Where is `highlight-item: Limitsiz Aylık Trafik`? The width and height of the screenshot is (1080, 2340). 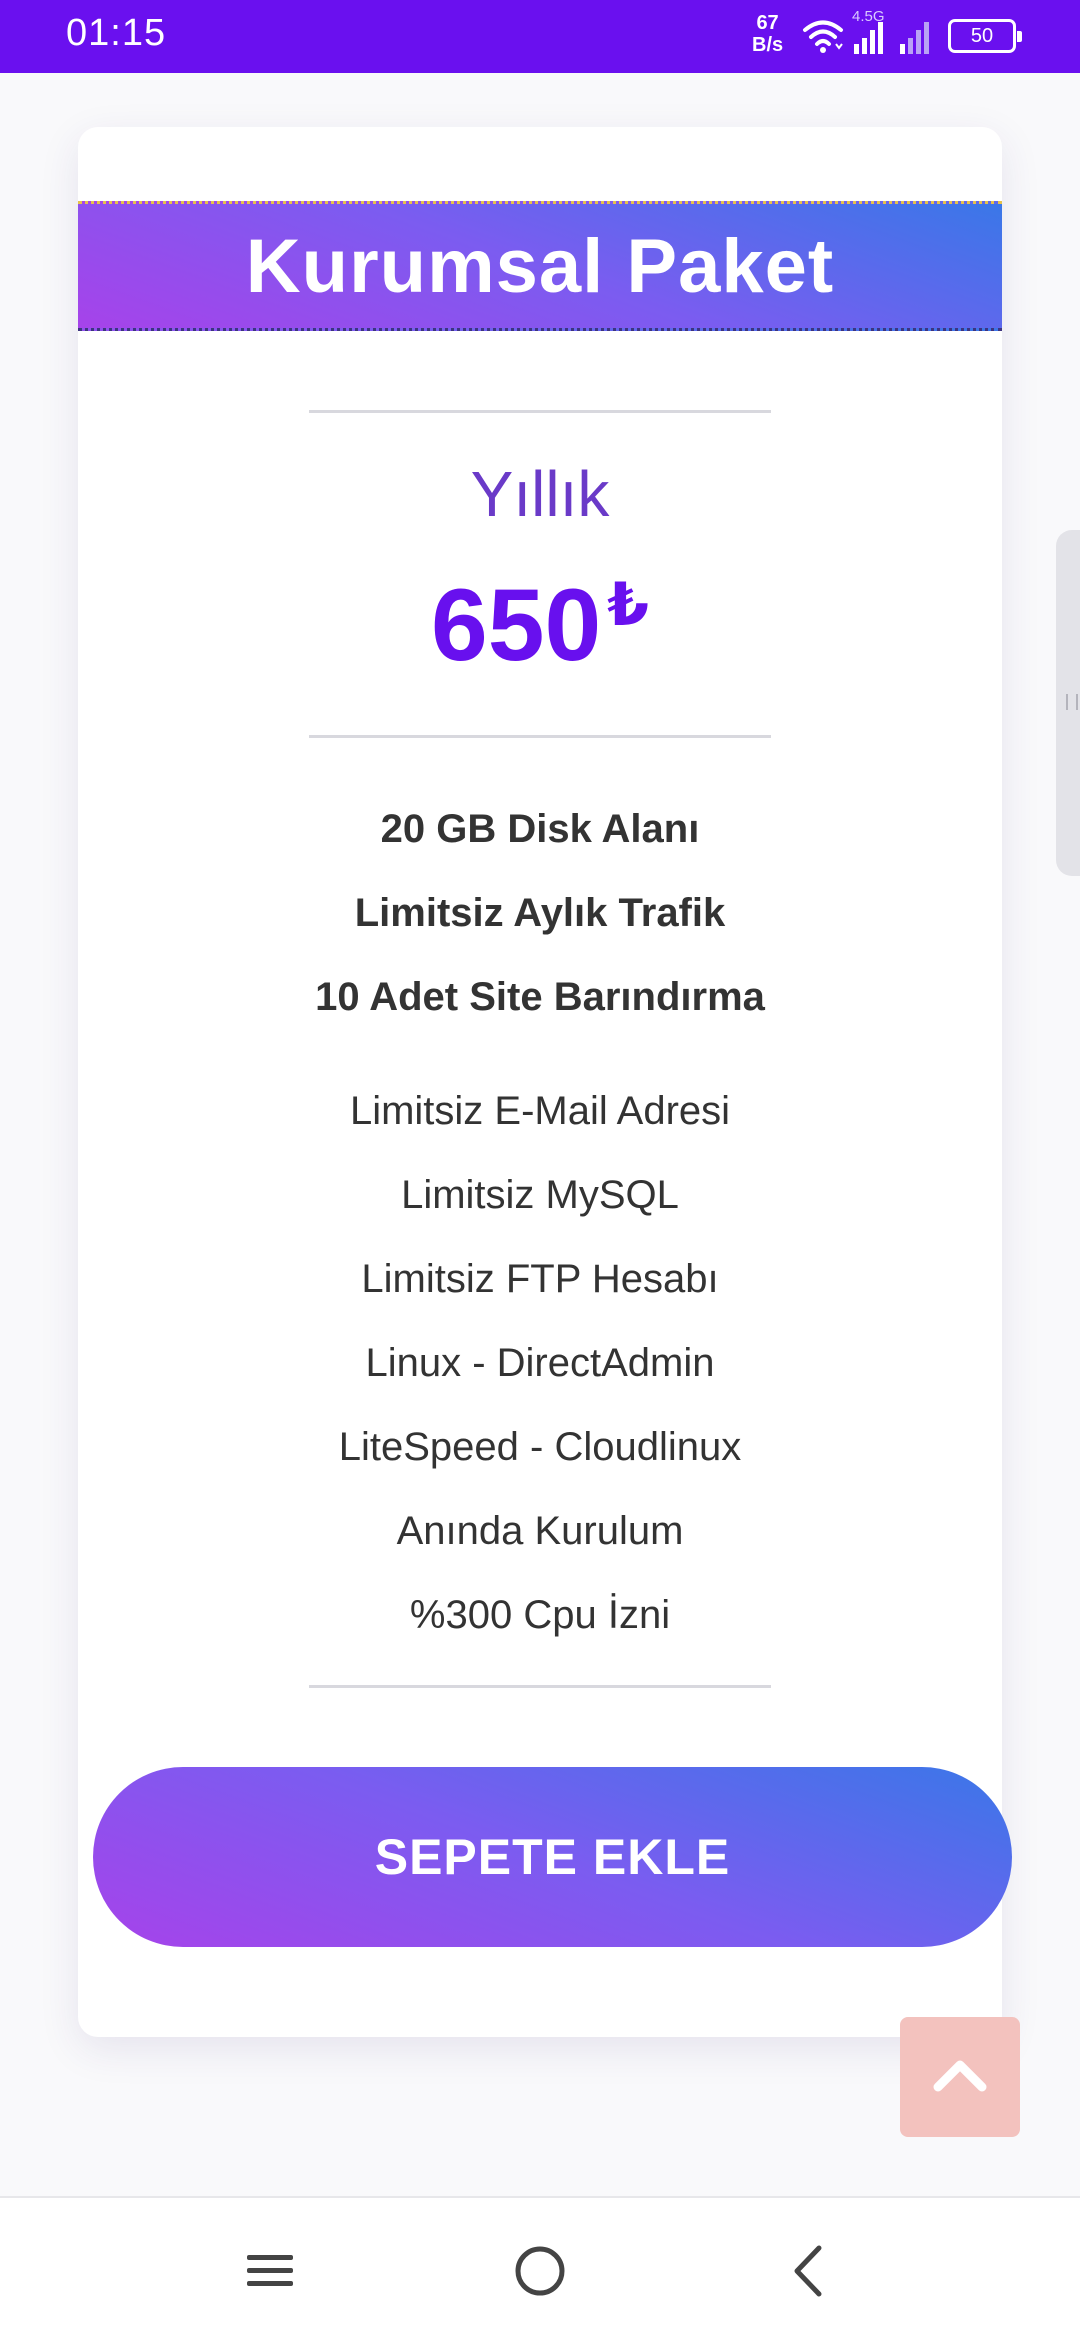
highlight-item: Limitsiz Aylık Trafik is located at coordinates (540, 913).